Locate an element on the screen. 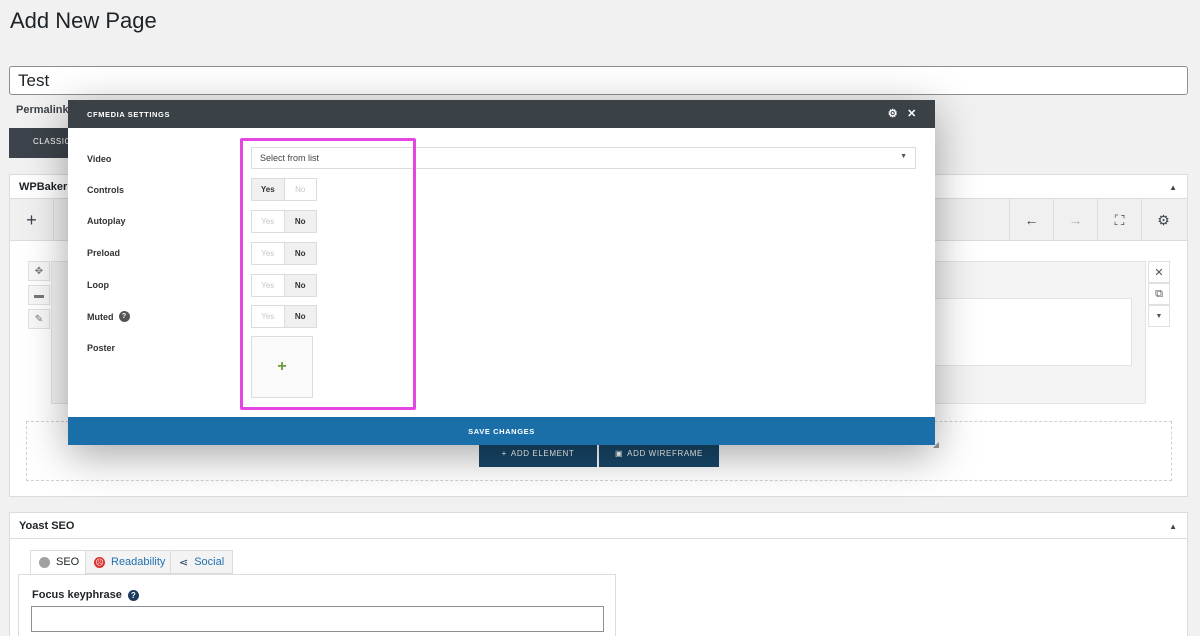  collapse-arrow-icon: ▲ is located at coordinates (1173, 187).